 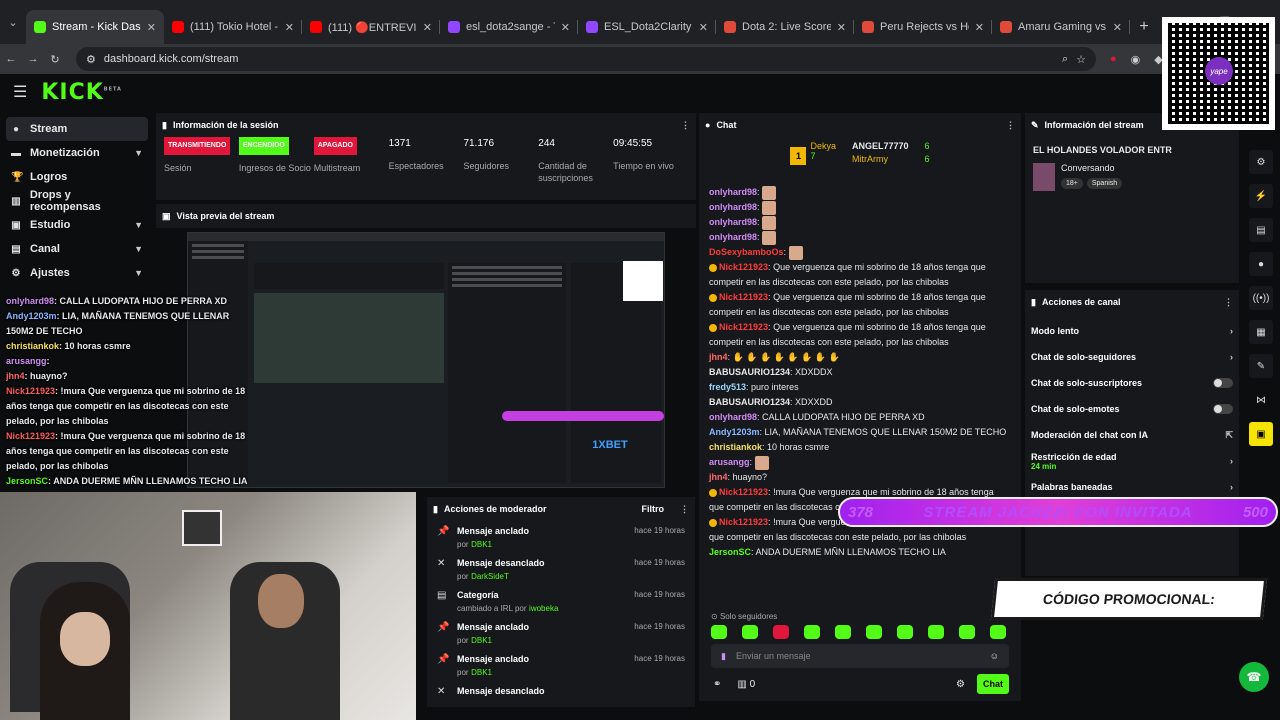 What do you see at coordinates (77, 153) in the screenshot?
I see `sidebar-item: ▬ Monetización ▼` at bounding box center [77, 153].